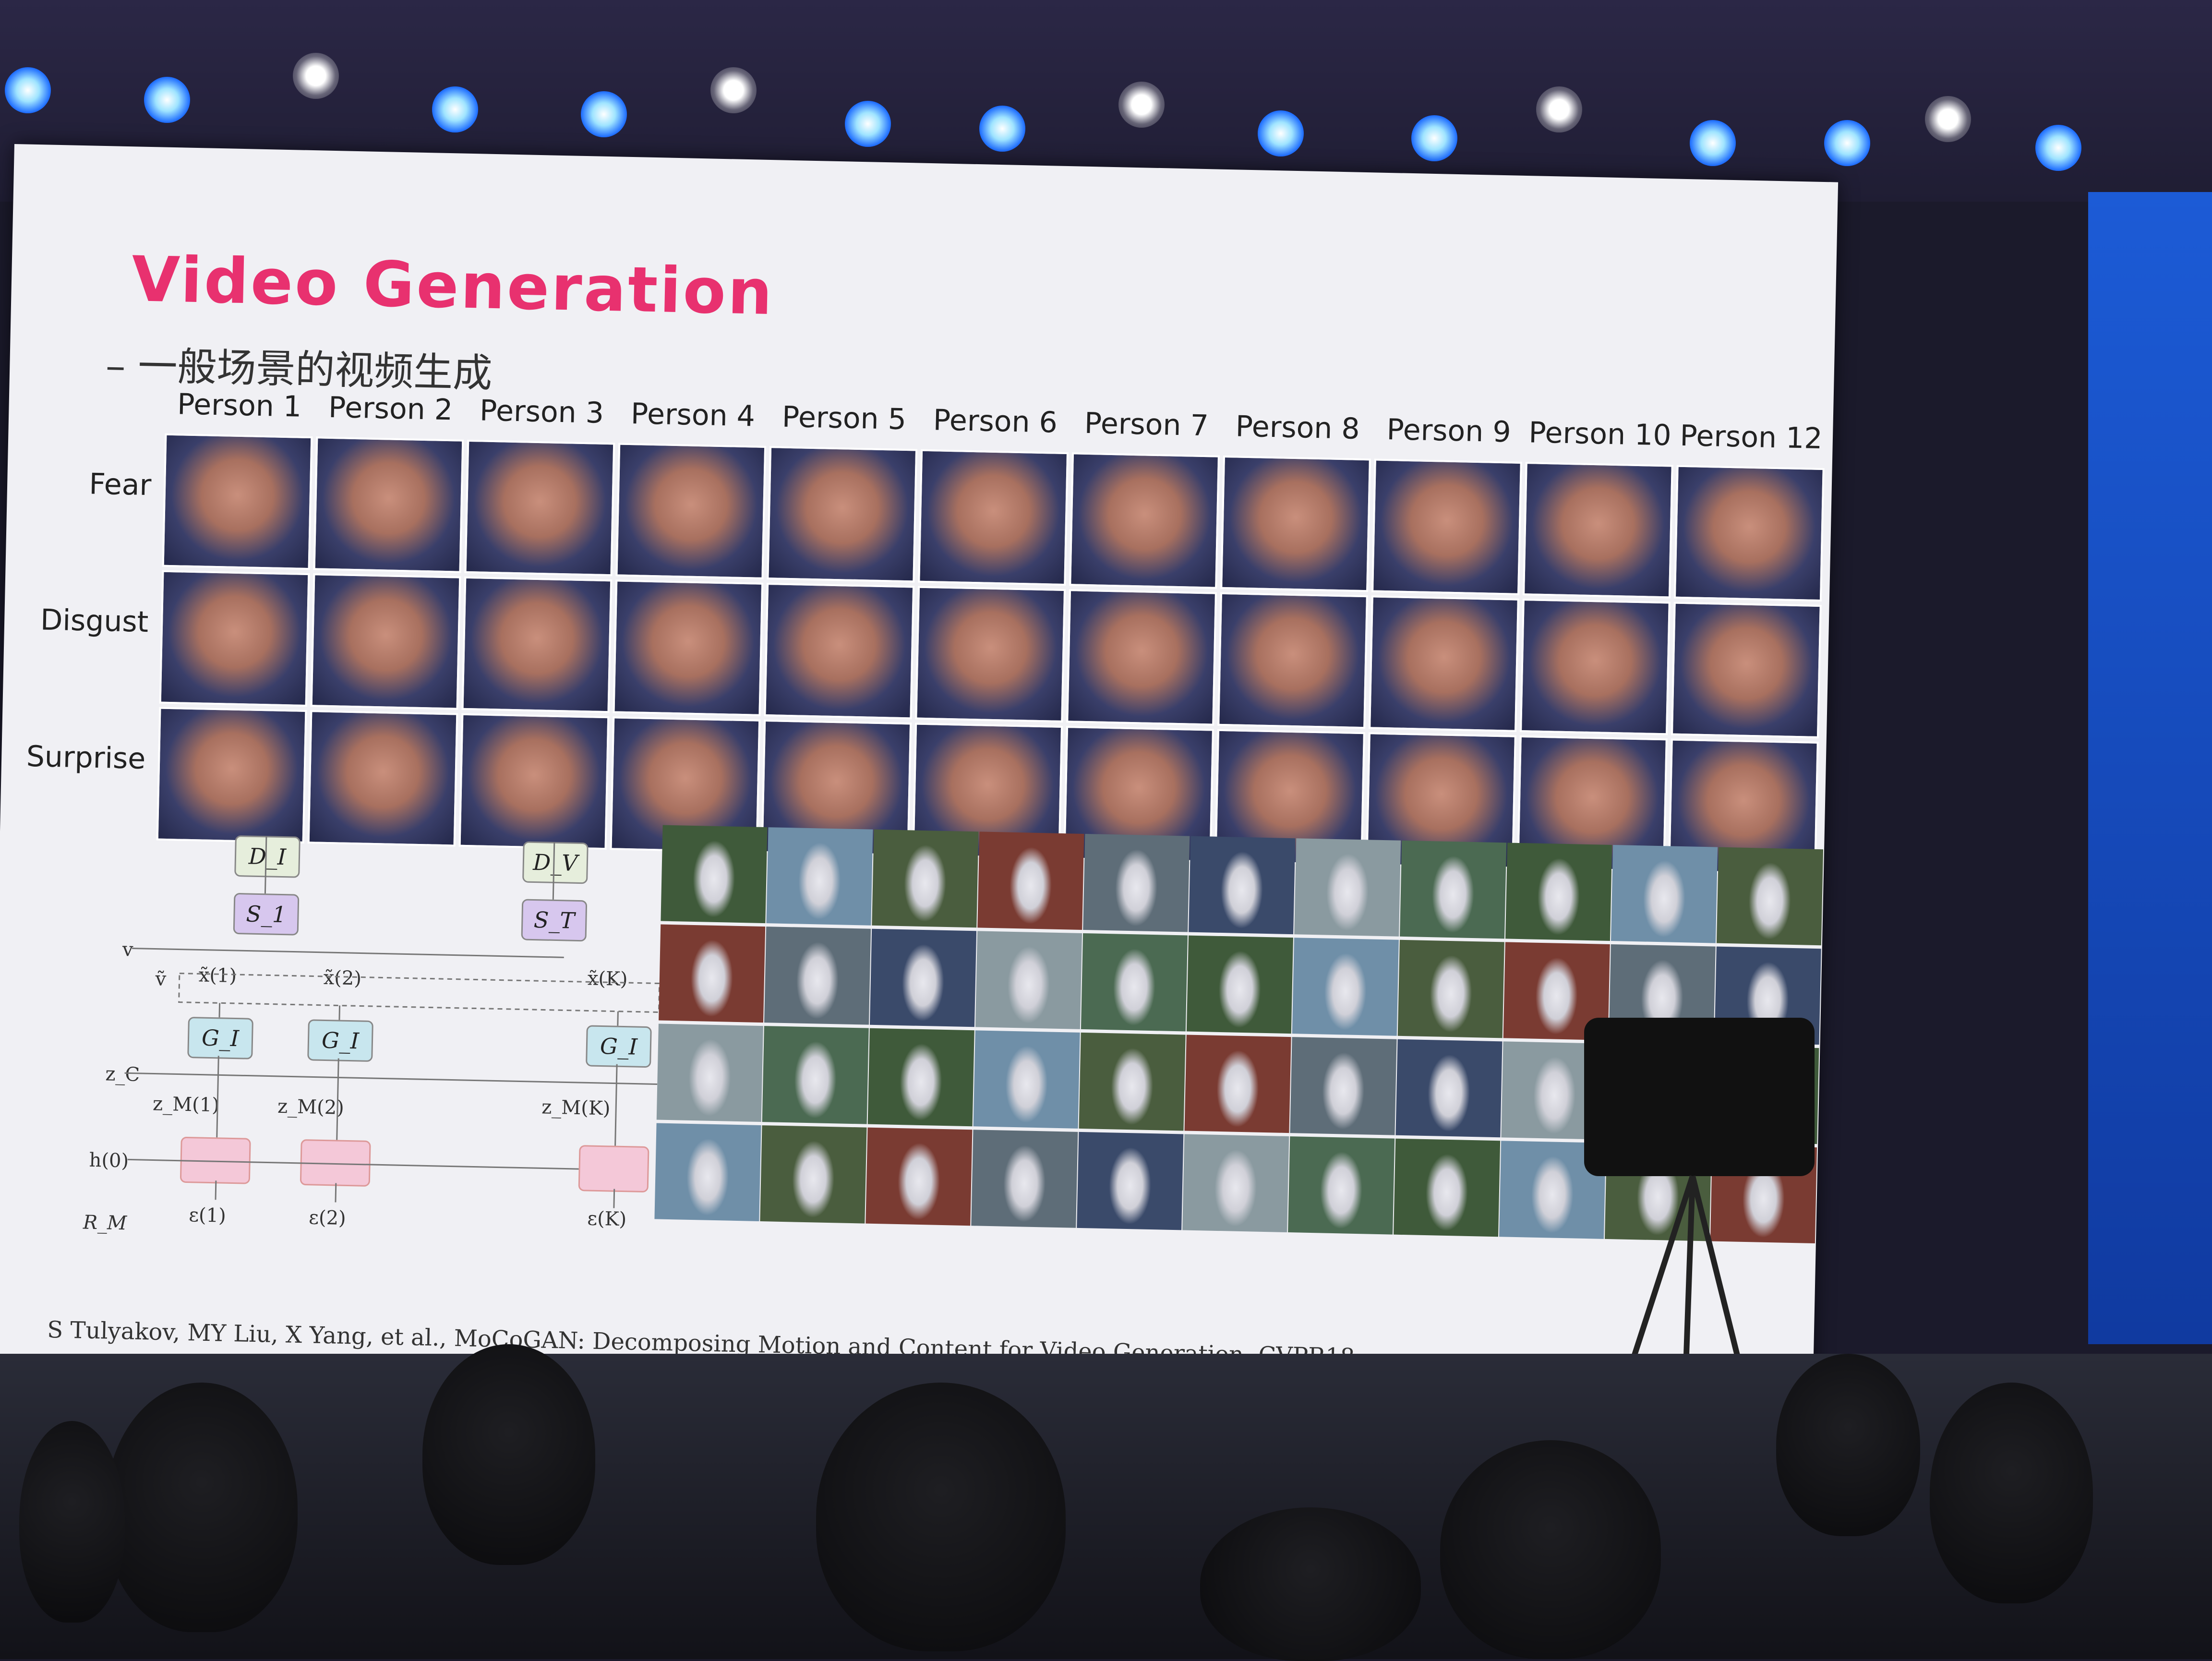  What do you see at coordinates (1146, 424) in the screenshot?
I see `column-header: Person 7` at bounding box center [1146, 424].